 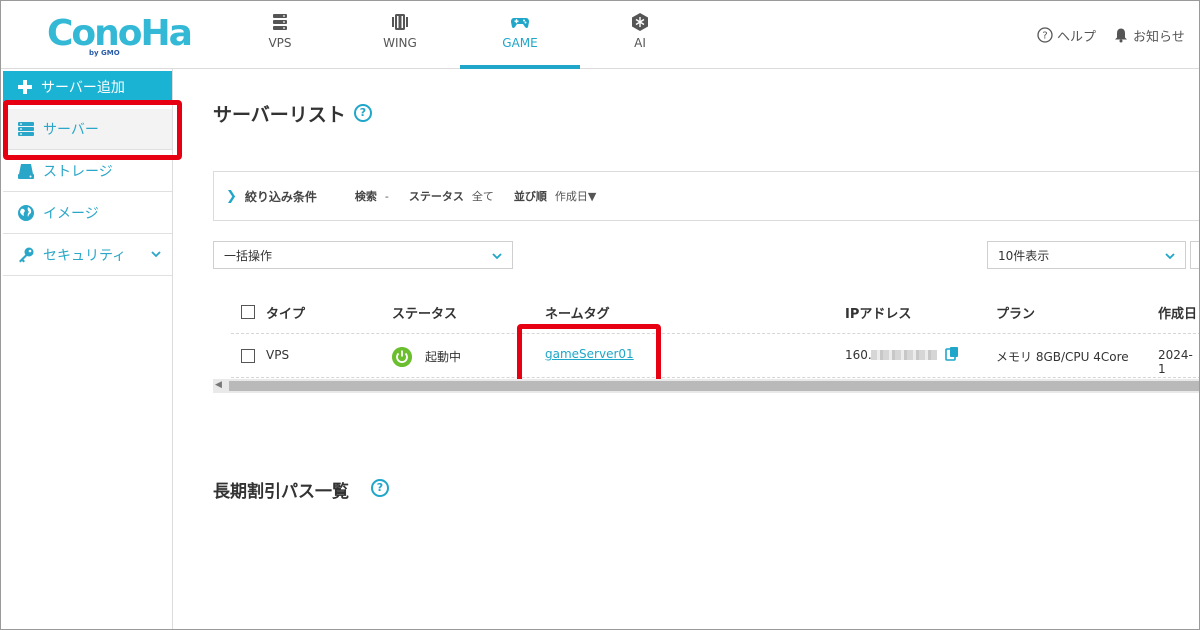 What do you see at coordinates (424, 312) in the screenshot?
I see `th-status: ステータス` at bounding box center [424, 312].